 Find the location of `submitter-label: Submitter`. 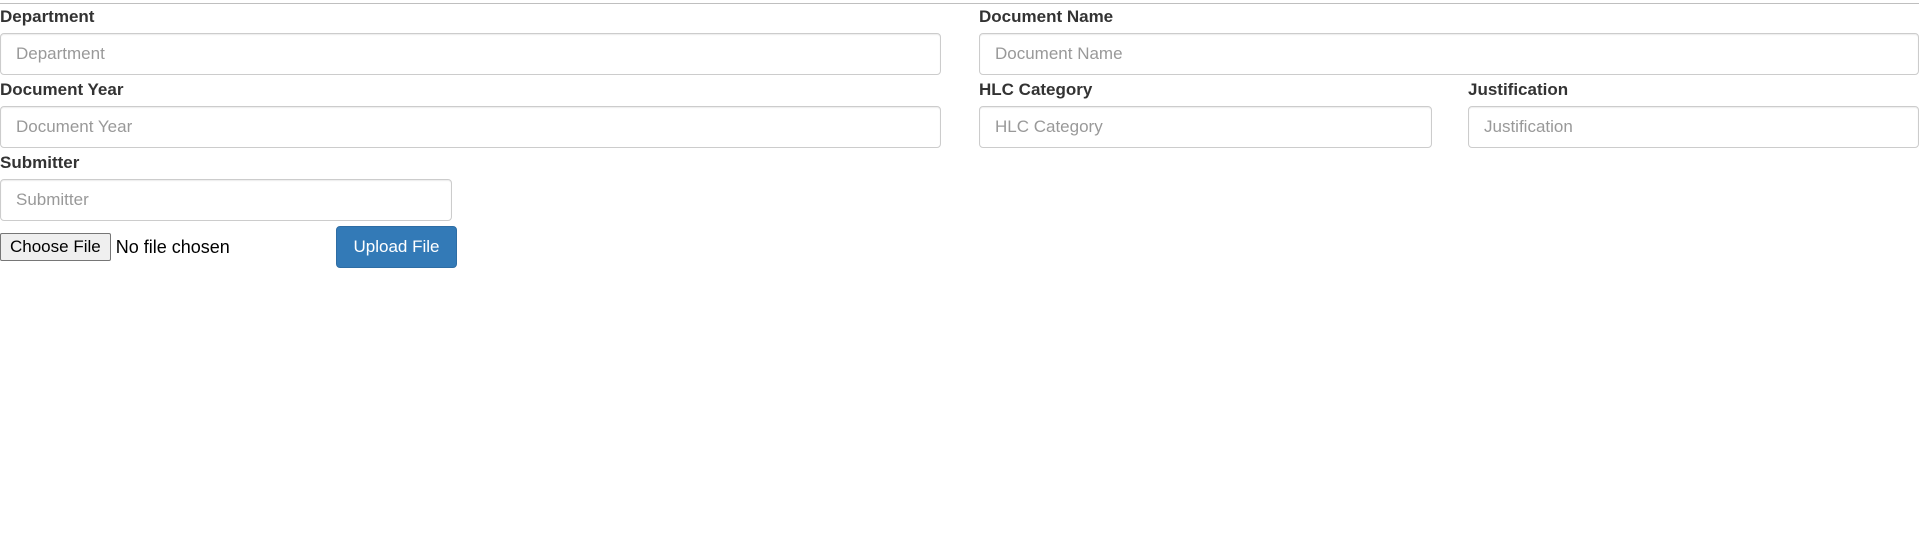

submitter-label: Submitter is located at coordinates (40, 162).